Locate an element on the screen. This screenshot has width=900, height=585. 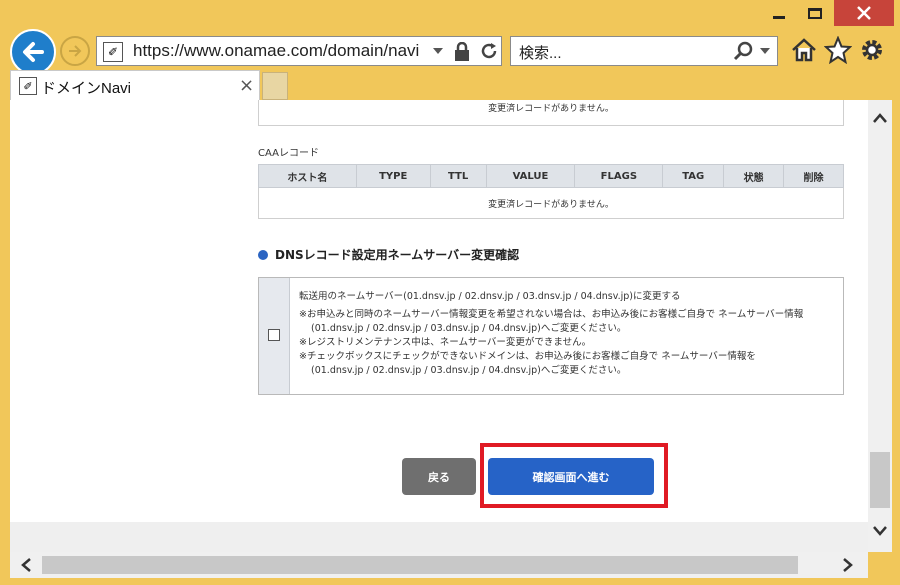
chevron-up-icon is located at coordinates (880, 118).